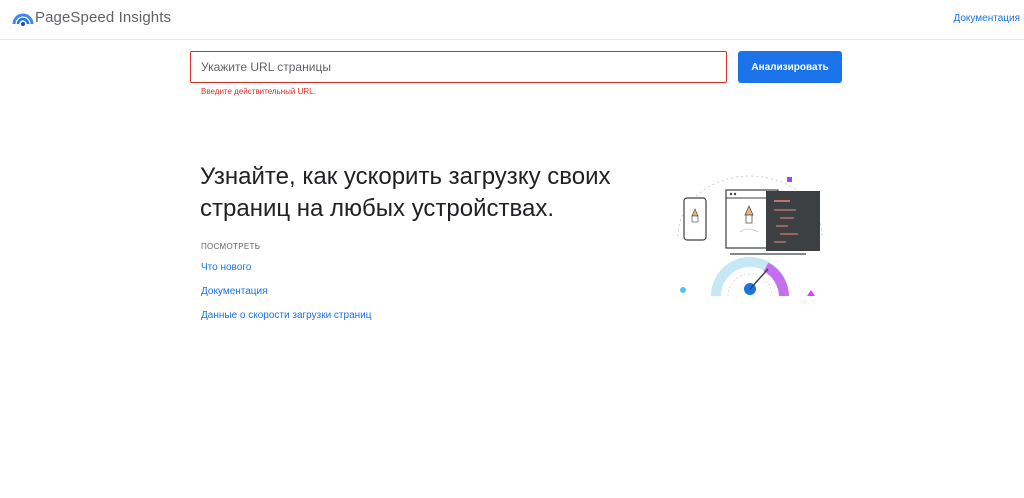  What do you see at coordinates (458, 67) in the screenshot?
I see `url-input` at bounding box center [458, 67].